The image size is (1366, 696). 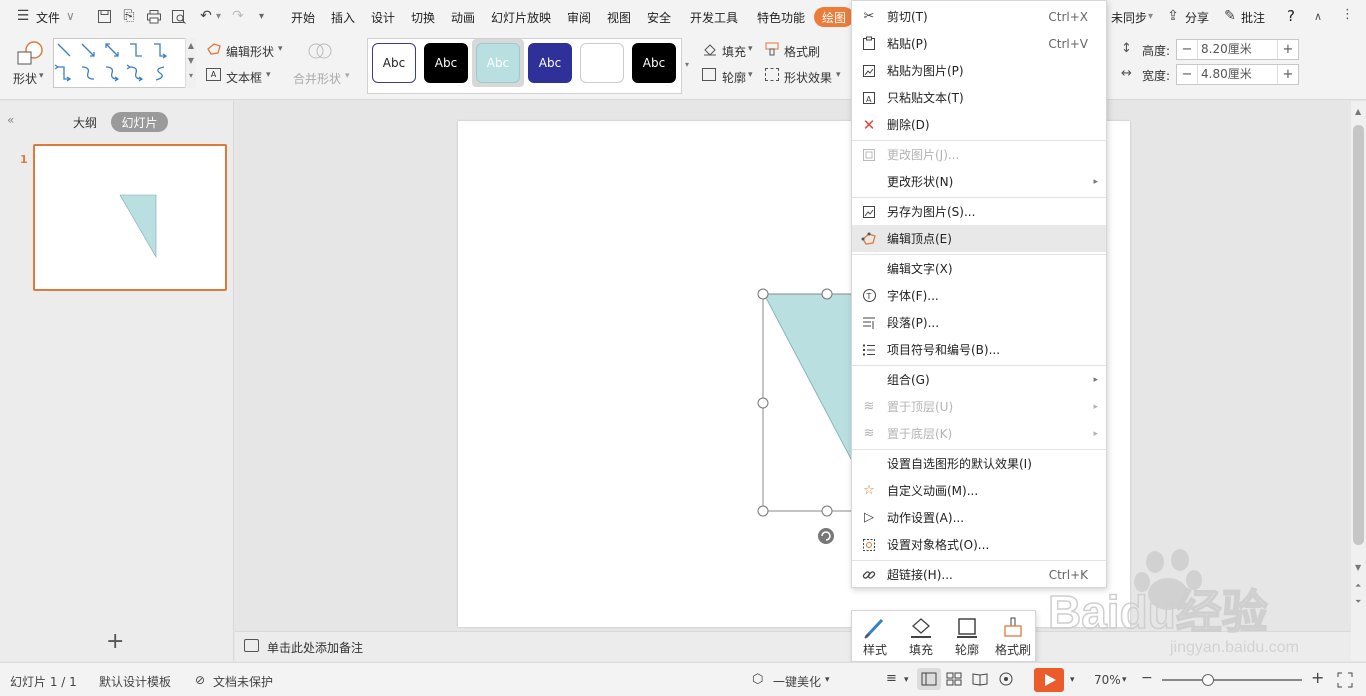 What do you see at coordinates (261, 16) in the screenshot?
I see `quick-access-dropdown-icon: ▾` at bounding box center [261, 16].